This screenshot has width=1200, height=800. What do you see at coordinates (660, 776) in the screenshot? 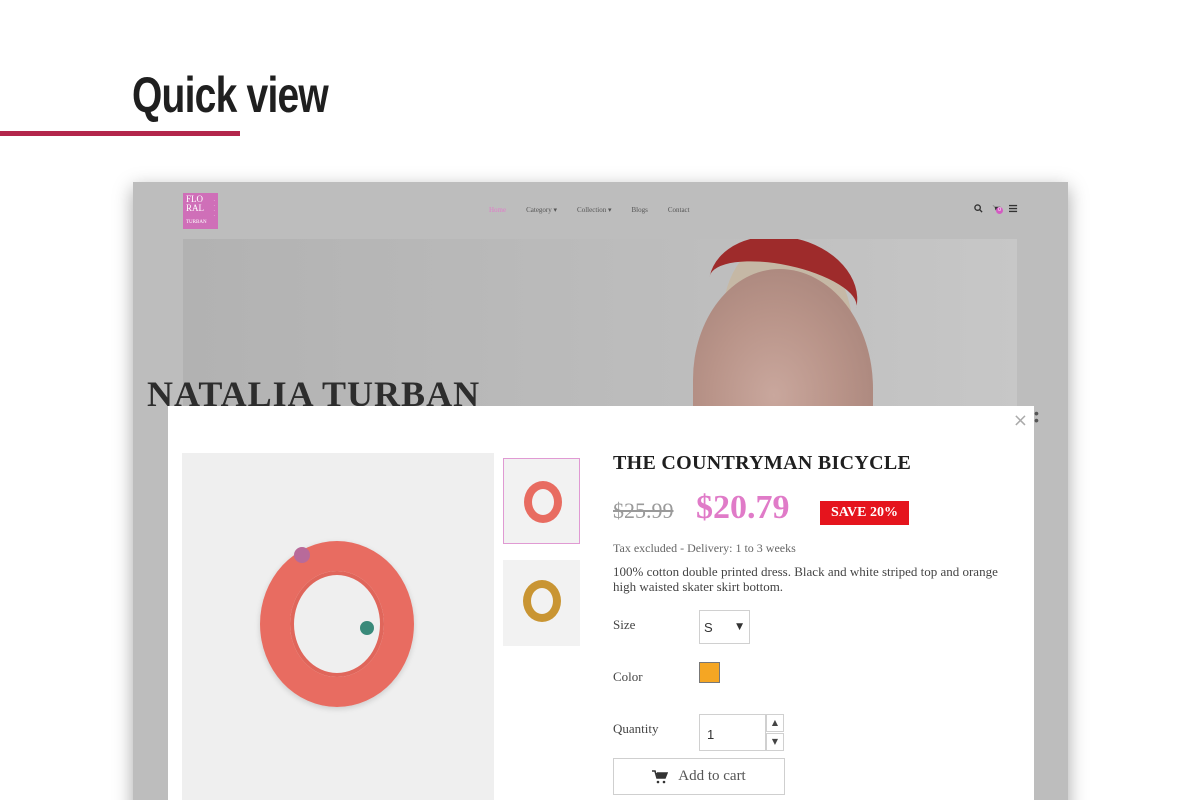
I see `cart-icon` at bounding box center [660, 776].